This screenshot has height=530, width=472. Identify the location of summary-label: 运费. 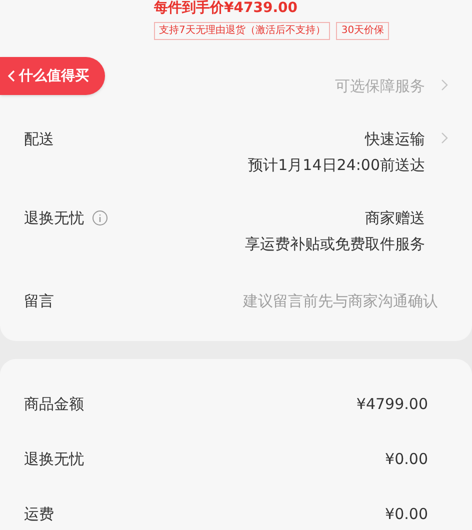
(39, 514).